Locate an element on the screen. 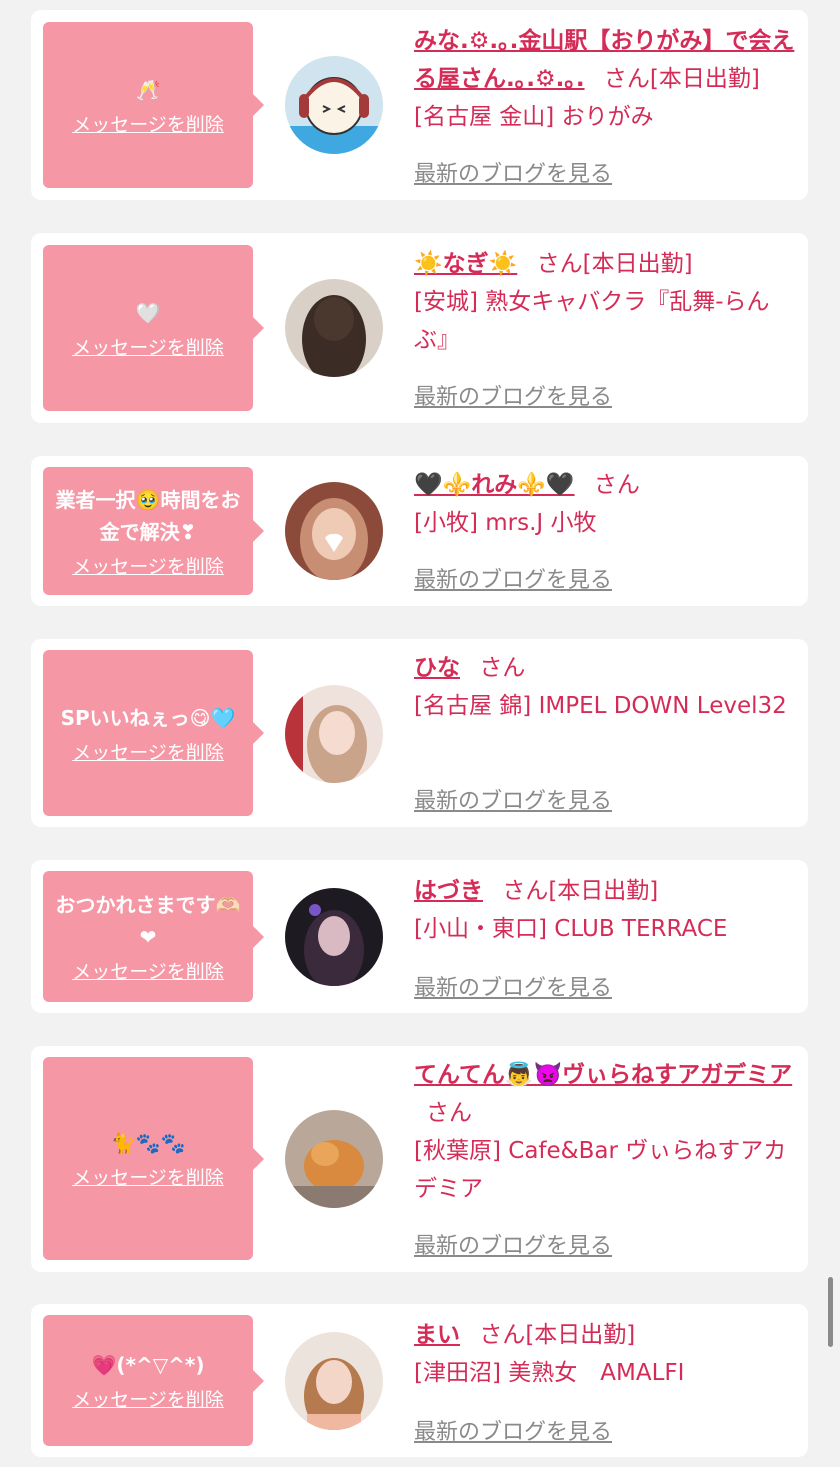 This screenshot has height=1467, width=840. message-text: 🤍 is located at coordinates (148, 312).